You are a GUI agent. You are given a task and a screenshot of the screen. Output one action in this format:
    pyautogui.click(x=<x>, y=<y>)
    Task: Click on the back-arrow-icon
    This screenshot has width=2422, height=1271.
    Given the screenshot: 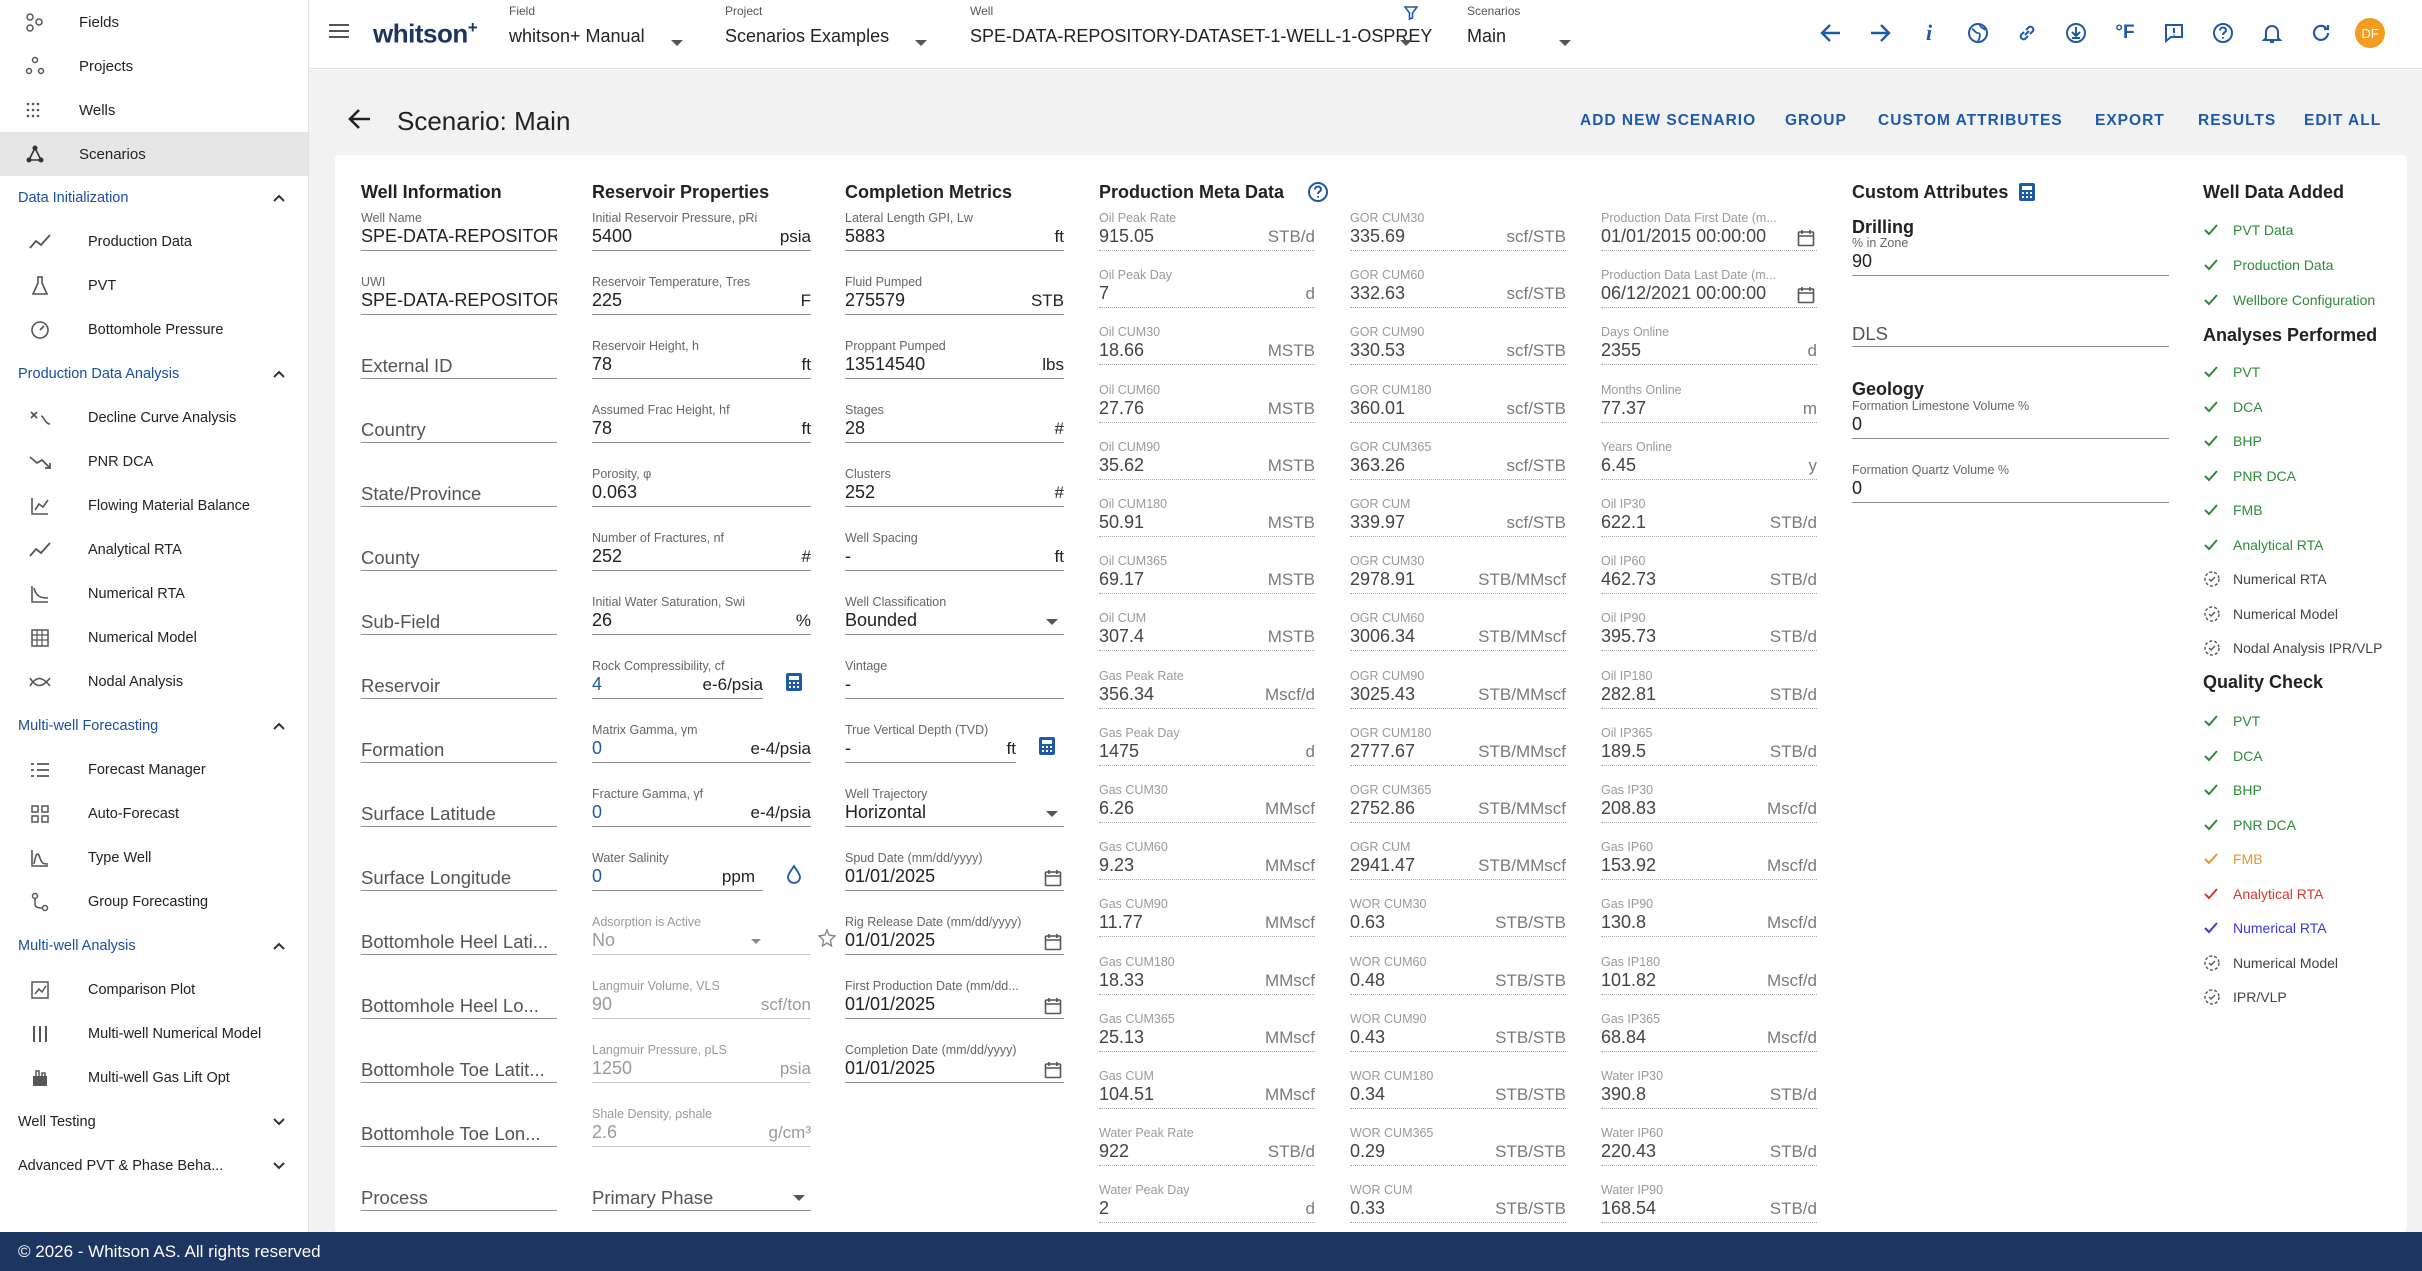 What is the action you would take?
    pyautogui.click(x=362, y=122)
    